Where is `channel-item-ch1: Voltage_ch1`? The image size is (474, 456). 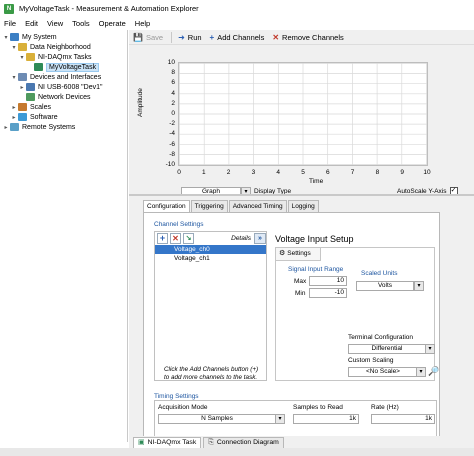 channel-item-ch1: Voltage_ch1 is located at coordinates (210, 258).